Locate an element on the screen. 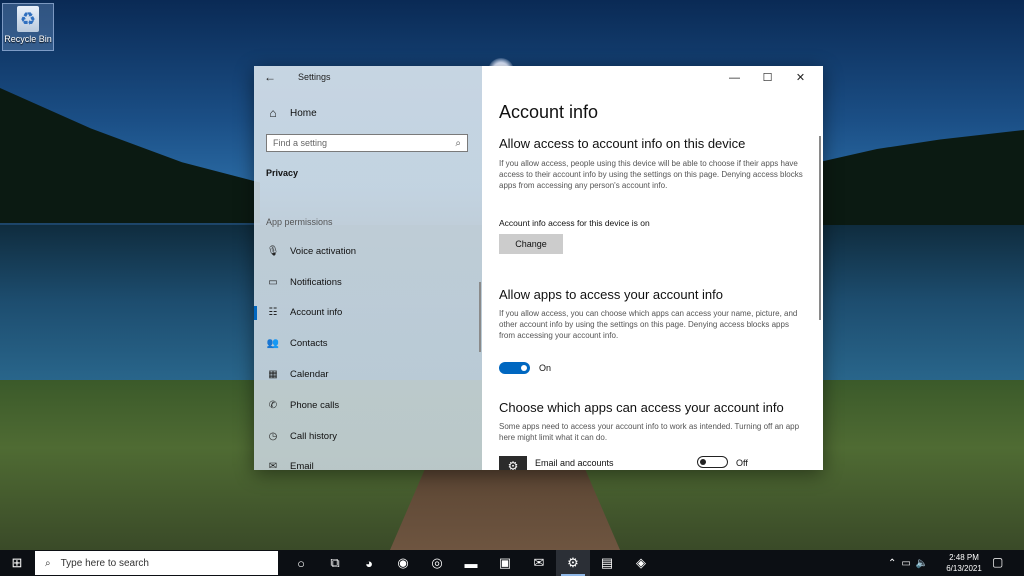 The height and width of the screenshot is (576, 1024). dirt-path is located at coordinates (505, 510).